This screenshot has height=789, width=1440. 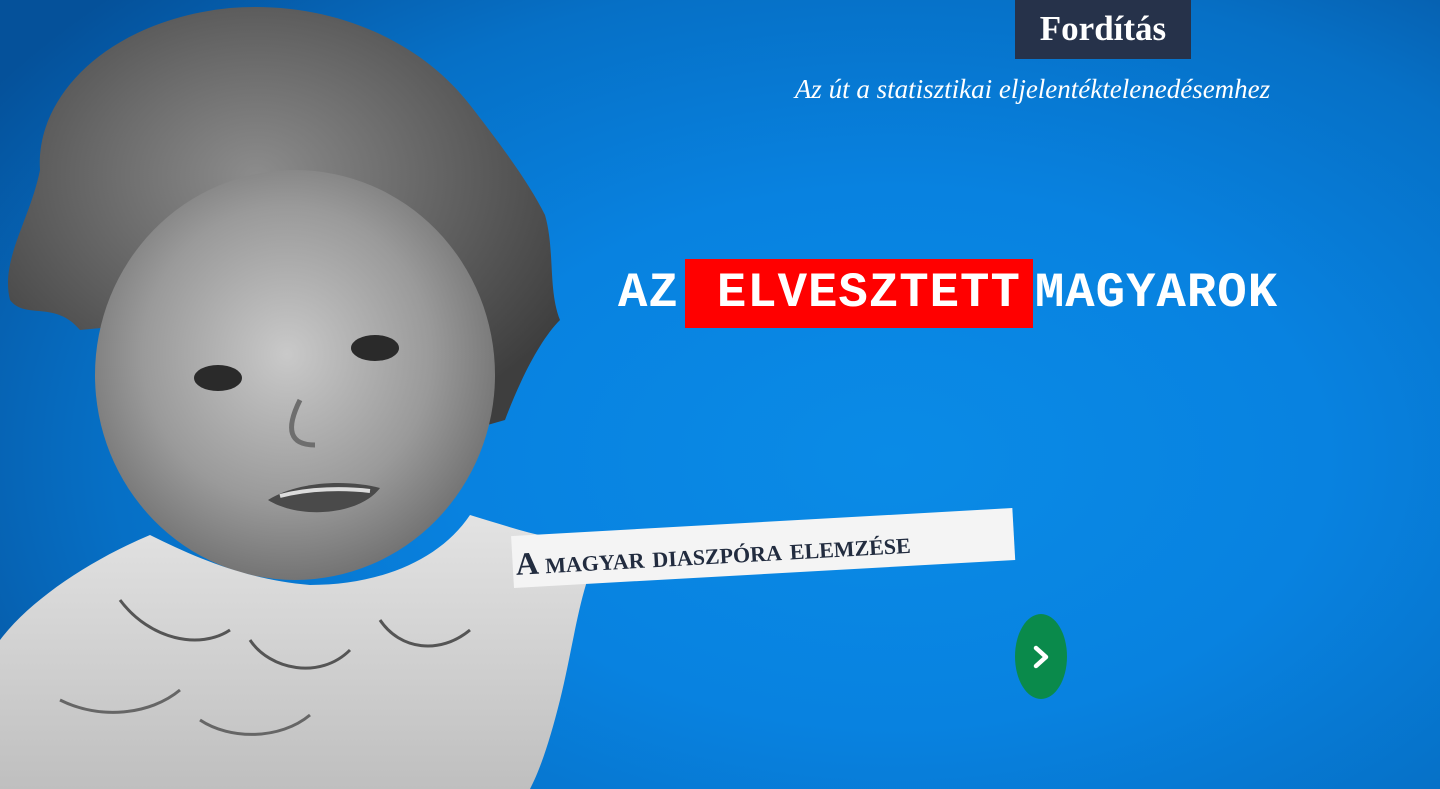 What do you see at coordinates (648, 293) in the screenshot?
I see `headline-word-az: AZ` at bounding box center [648, 293].